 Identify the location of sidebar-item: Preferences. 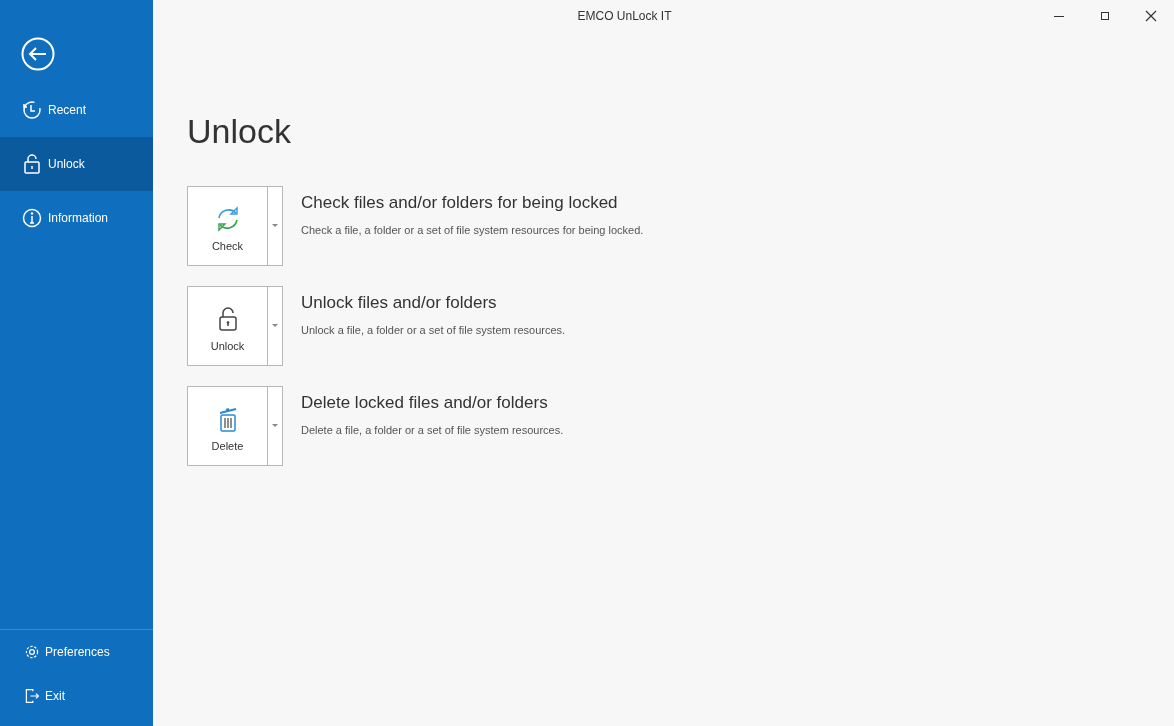
(76, 652).